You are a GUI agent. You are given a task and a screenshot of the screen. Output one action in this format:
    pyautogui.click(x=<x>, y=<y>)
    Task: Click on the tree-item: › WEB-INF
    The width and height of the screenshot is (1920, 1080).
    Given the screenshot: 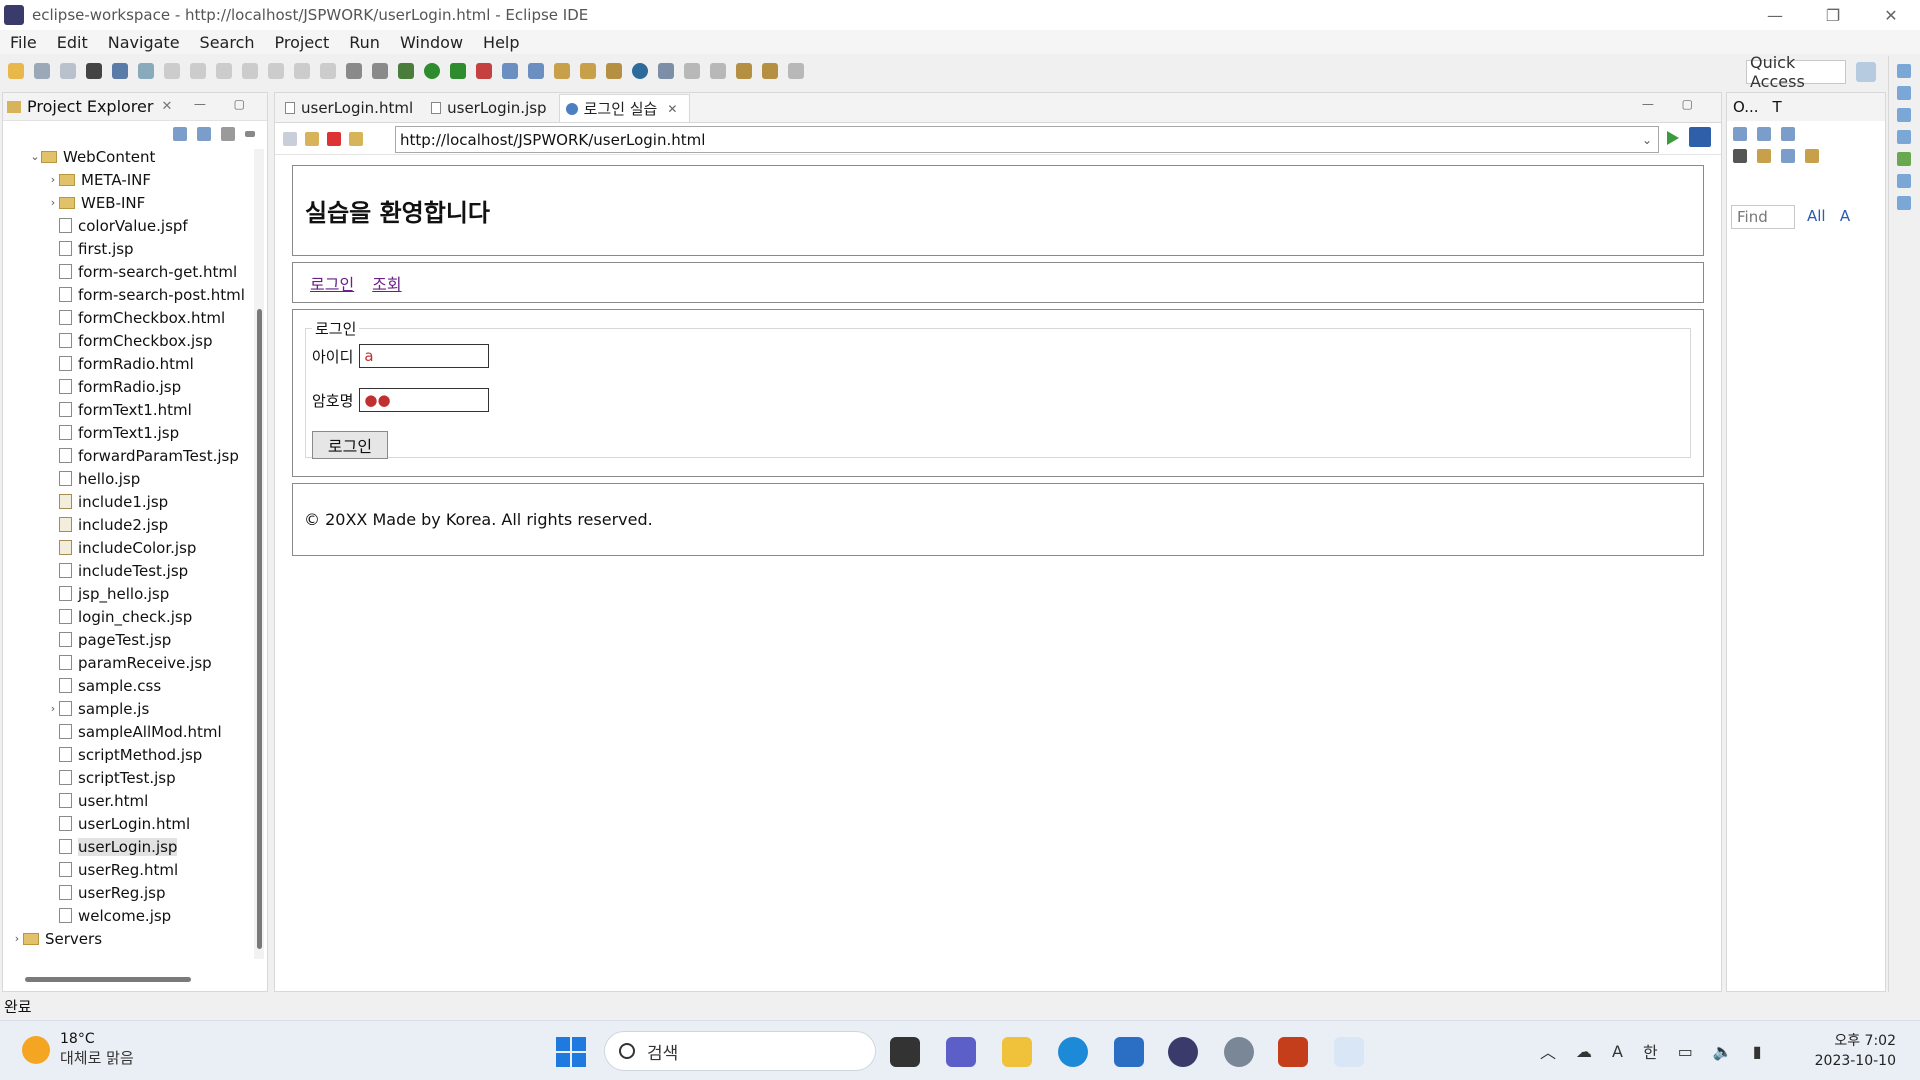 What is the action you would take?
    pyautogui.click(x=126, y=202)
    